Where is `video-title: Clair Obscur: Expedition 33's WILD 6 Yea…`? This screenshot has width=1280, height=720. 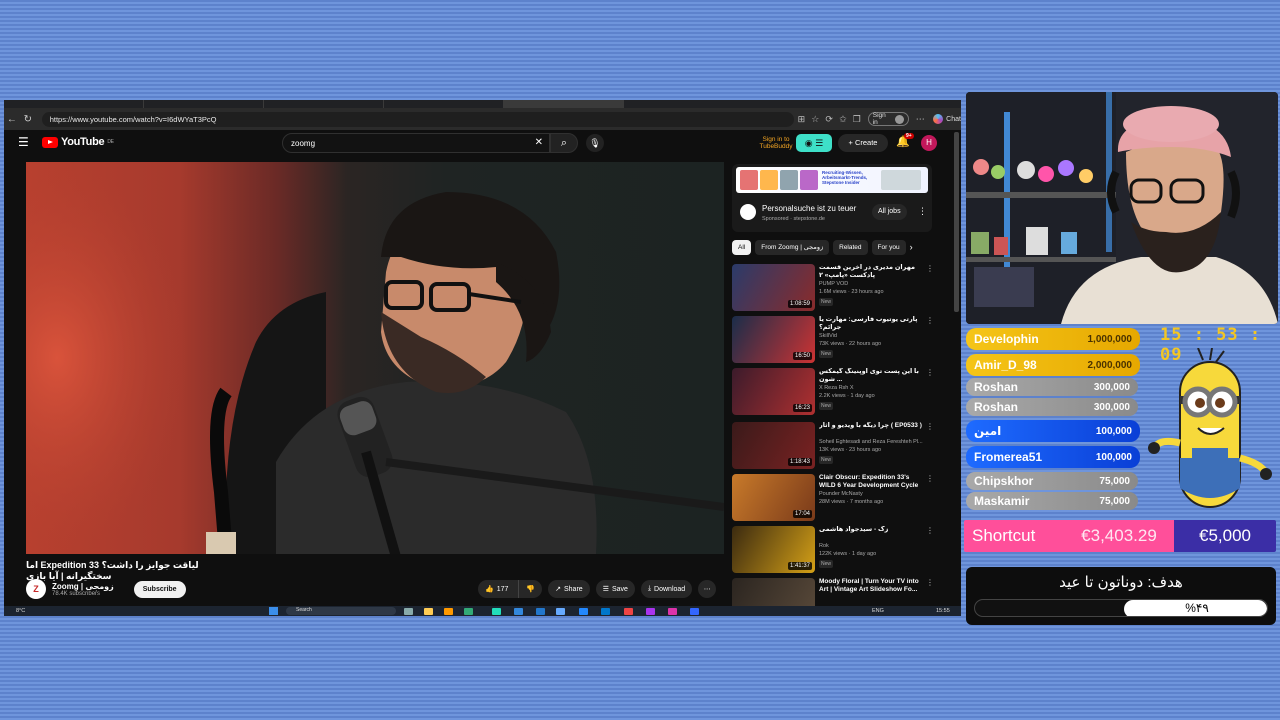
video-title: Clair Obscur: Expedition 33's WILD 6 Yea… is located at coordinates (871, 482).